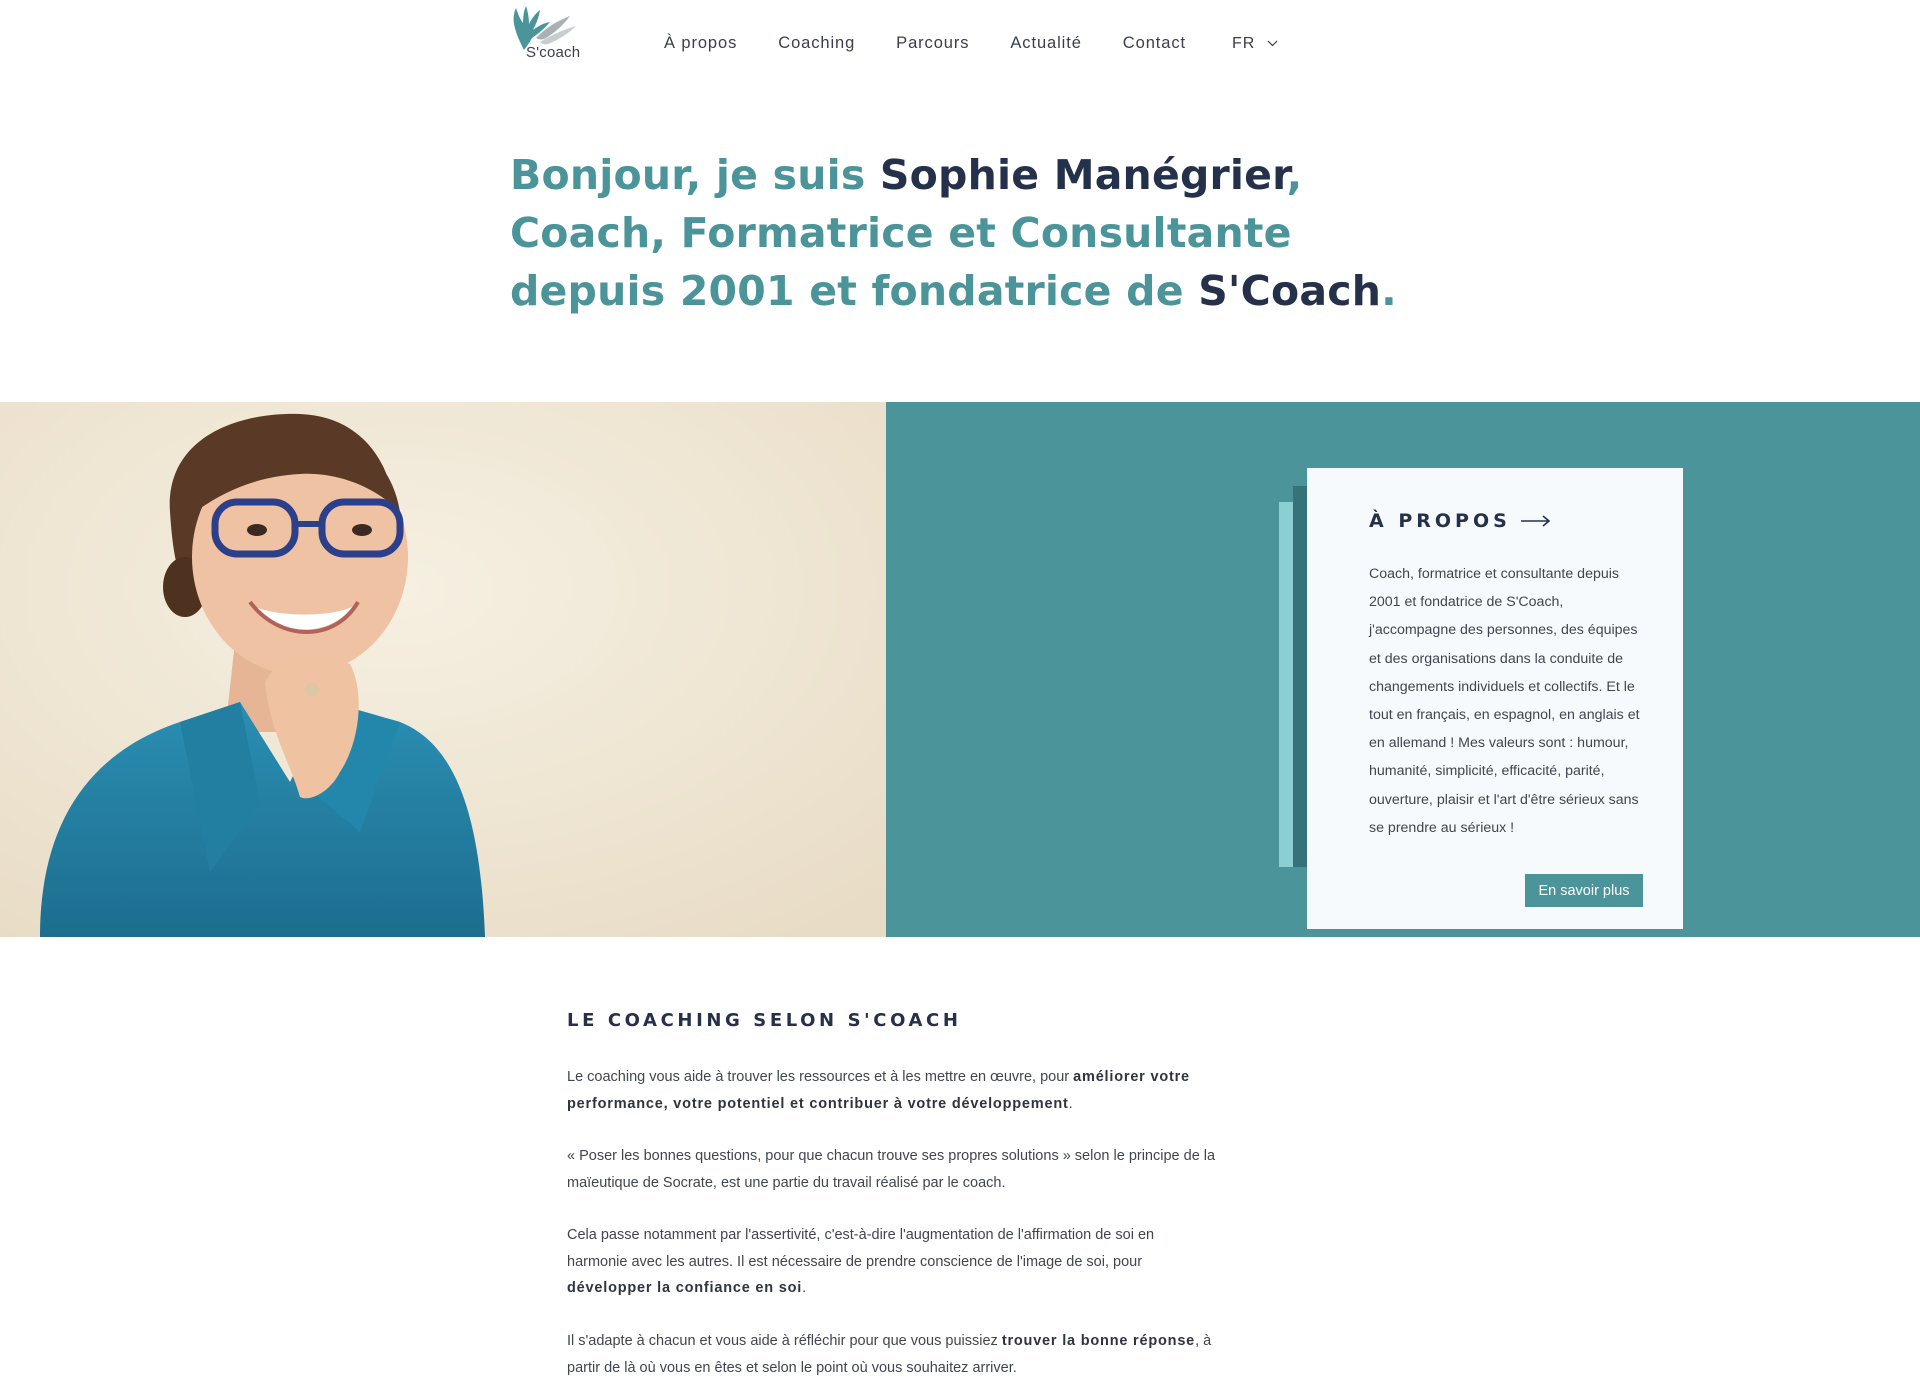 This screenshot has height=1381, width=1920. I want to click on hero-name: Sophie Manégrier, so click(1083, 175).